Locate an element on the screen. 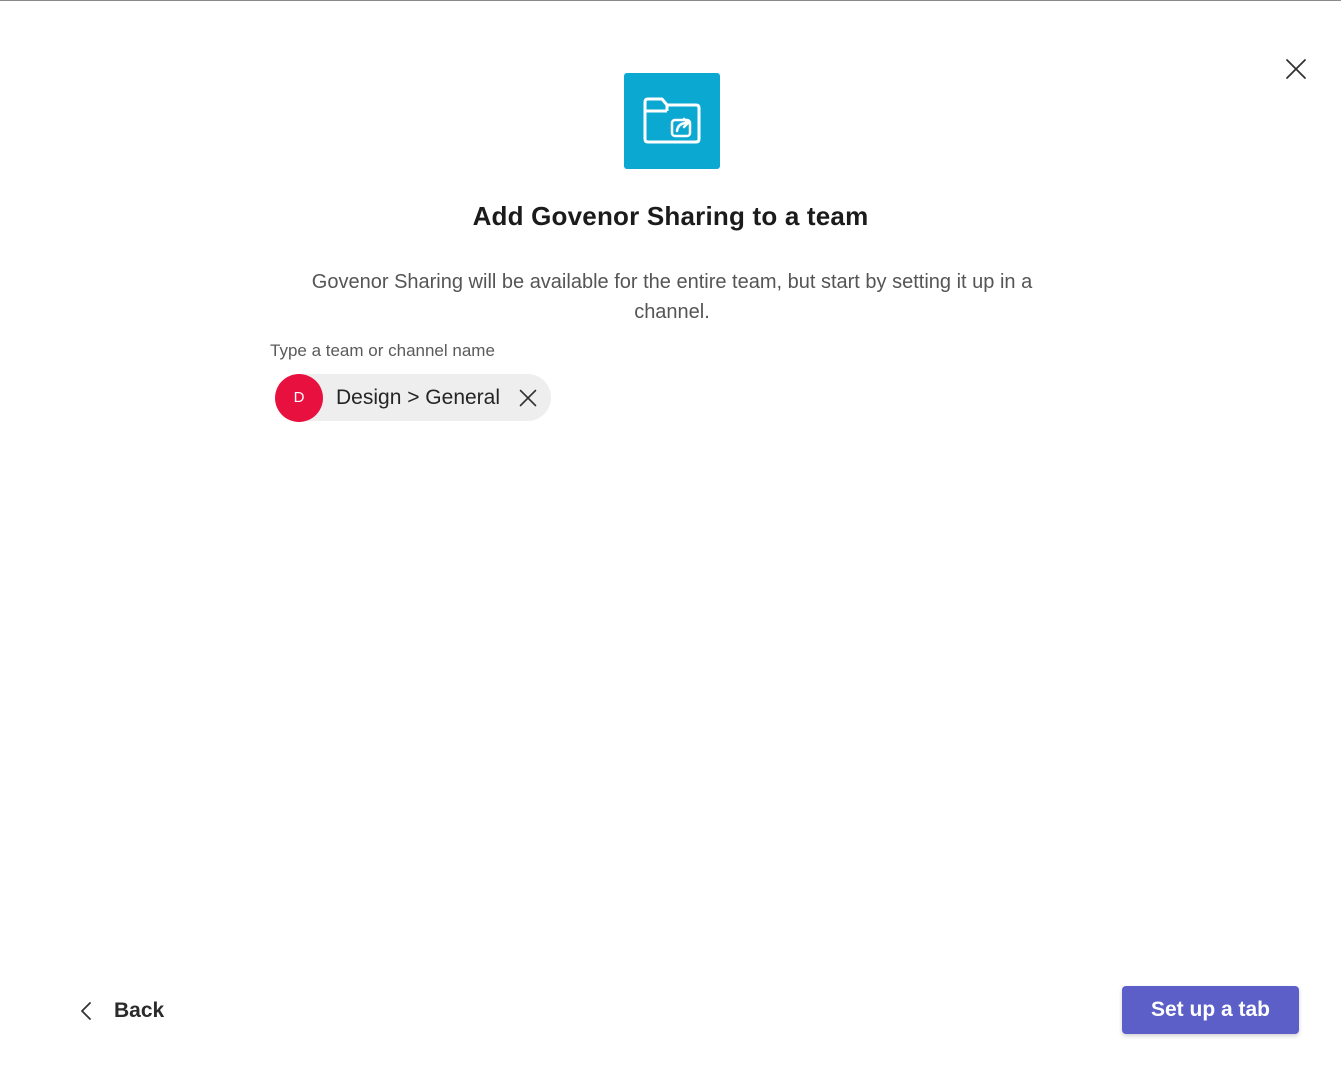 This screenshot has height=1078, width=1341. app-icon is located at coordinates (672, 121).